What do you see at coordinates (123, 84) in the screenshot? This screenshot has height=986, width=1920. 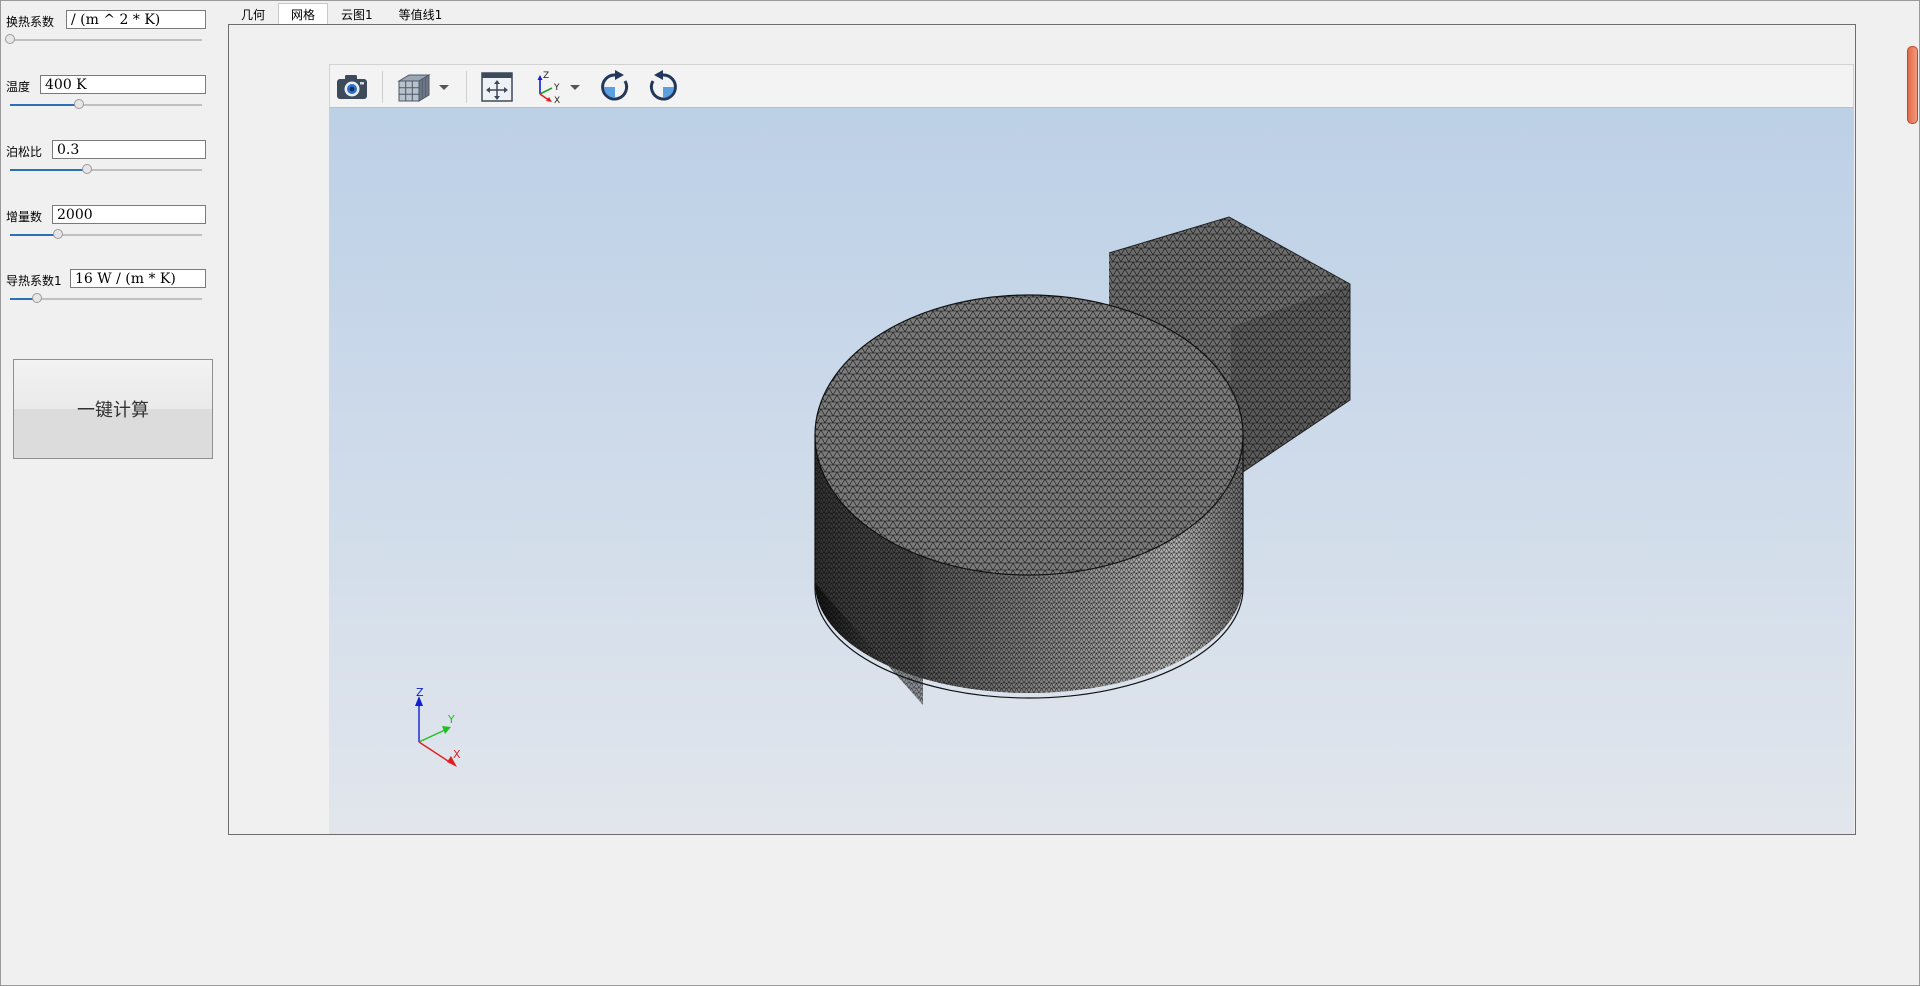 I see `temperature-input: 400 K` at bounding box center [123, 84].